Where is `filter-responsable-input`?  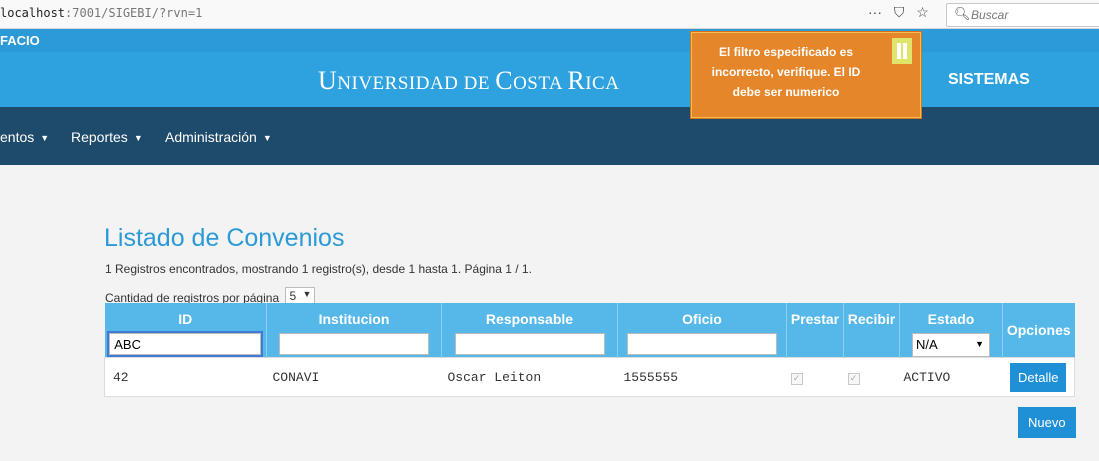
filter-responsable-input is located at coordinates (529, 344).